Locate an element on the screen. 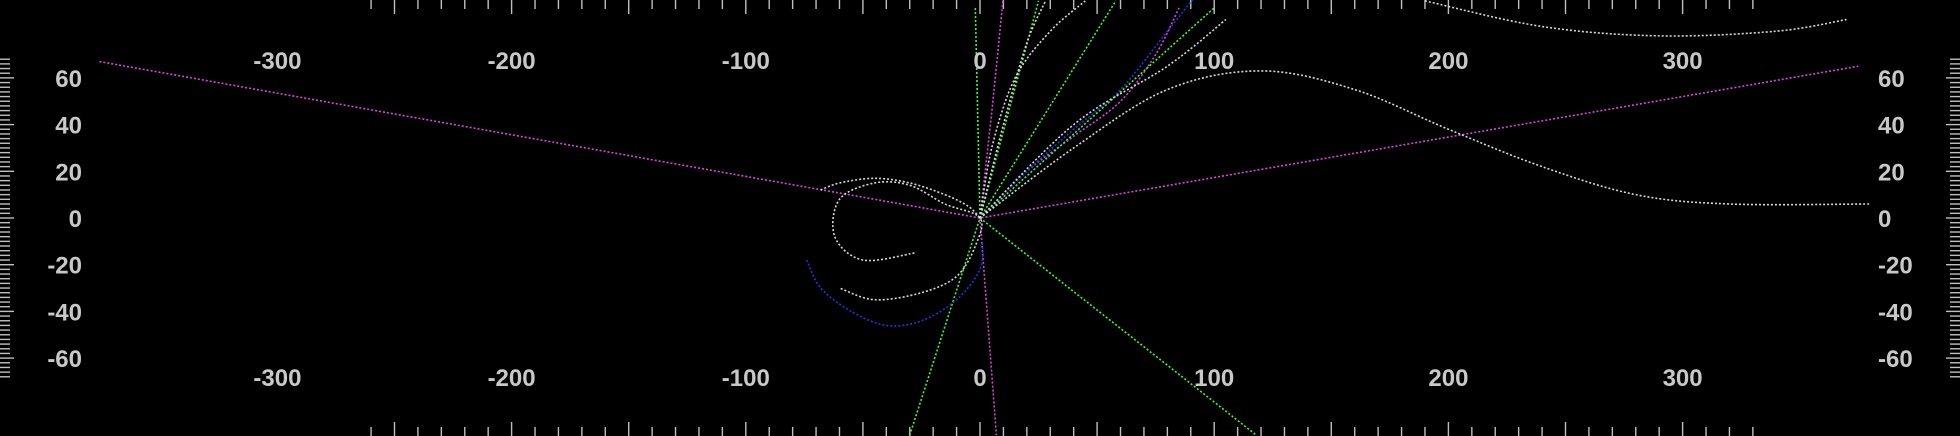 The image size is (1960, 436). x-tick-label-top: -100 is located at coordinates (746, 61).